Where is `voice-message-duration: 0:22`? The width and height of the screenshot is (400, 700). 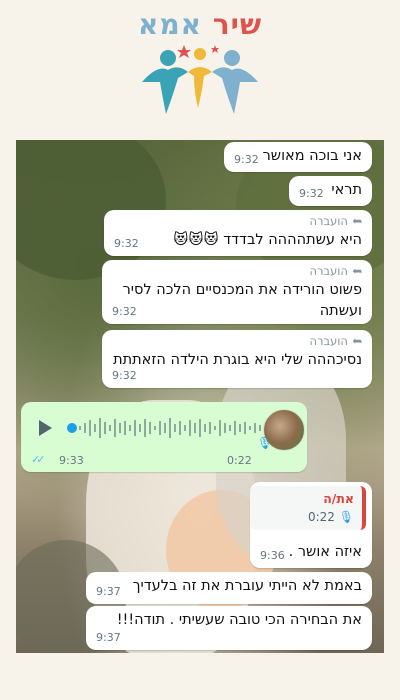
voice-message-duration: 0:22 is located at coordinates (239, 460).